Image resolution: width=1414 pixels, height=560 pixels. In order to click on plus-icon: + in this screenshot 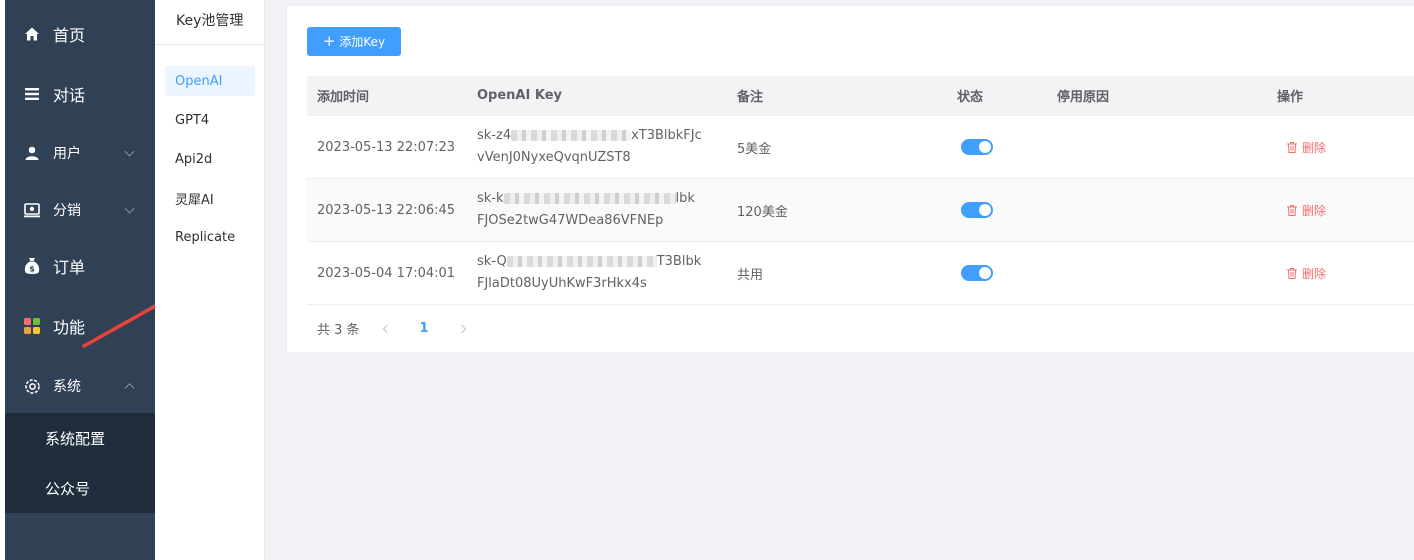, I will do `click(329, 41)`.